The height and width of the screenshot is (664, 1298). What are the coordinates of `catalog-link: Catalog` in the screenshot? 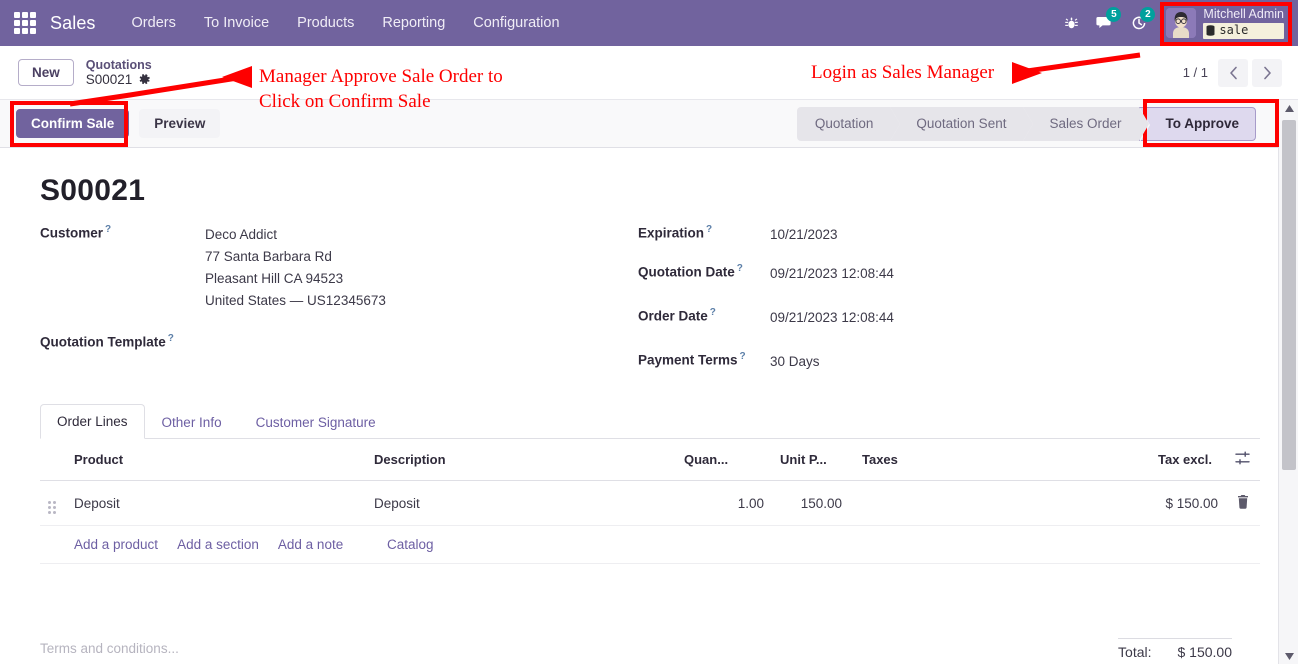 It's located at (410, 544).